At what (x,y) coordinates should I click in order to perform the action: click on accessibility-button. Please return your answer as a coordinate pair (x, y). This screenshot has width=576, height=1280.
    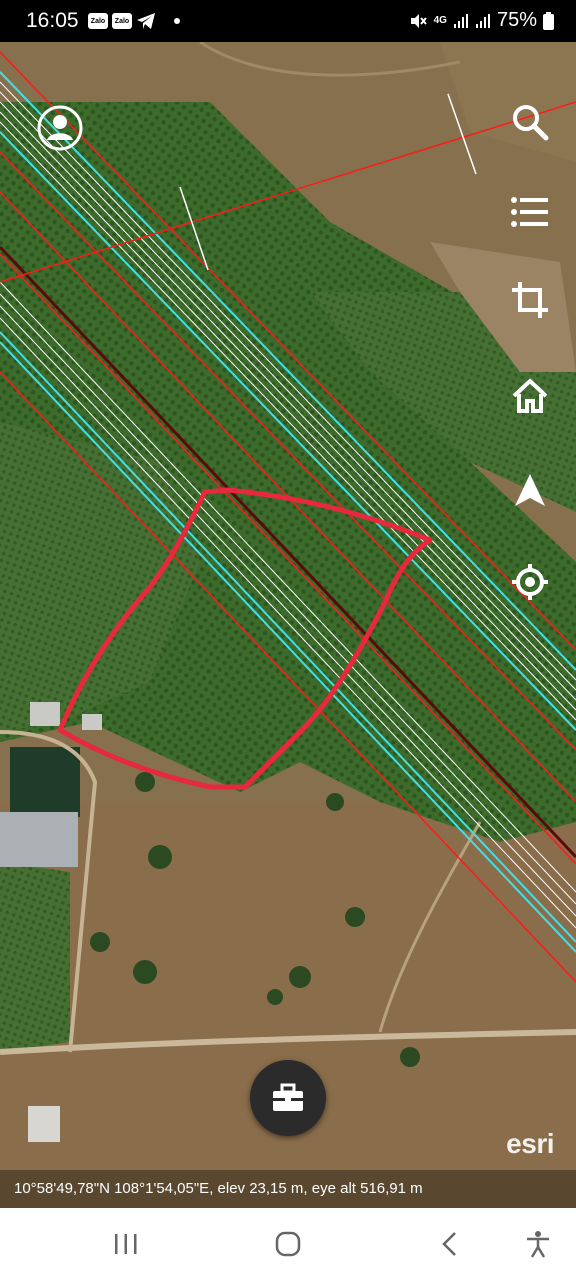
    Looking at the image, I should click on (538, 1244).